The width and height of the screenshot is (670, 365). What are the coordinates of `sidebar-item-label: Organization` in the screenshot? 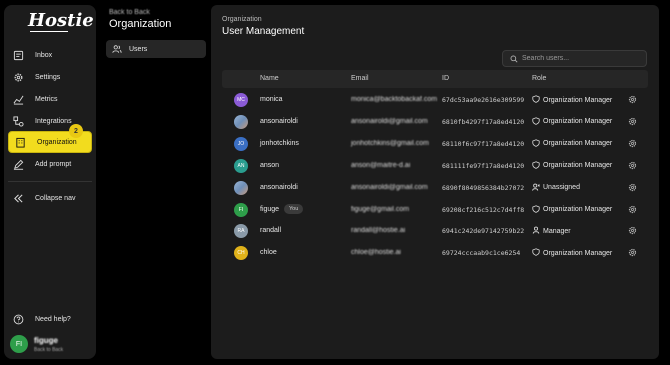 It's located at (57, 142).